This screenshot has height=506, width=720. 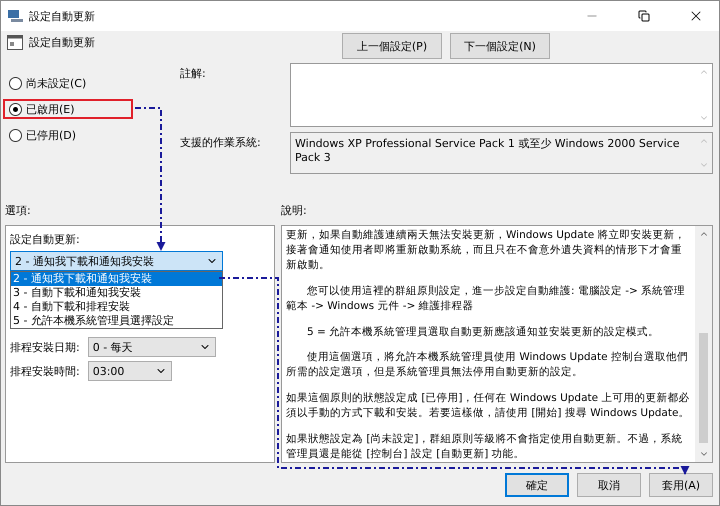 What do you see at coordinates (45, 371) in the screenshot?
I see `time-label: 排程安裝時間:` at bounding box center [45, 371].